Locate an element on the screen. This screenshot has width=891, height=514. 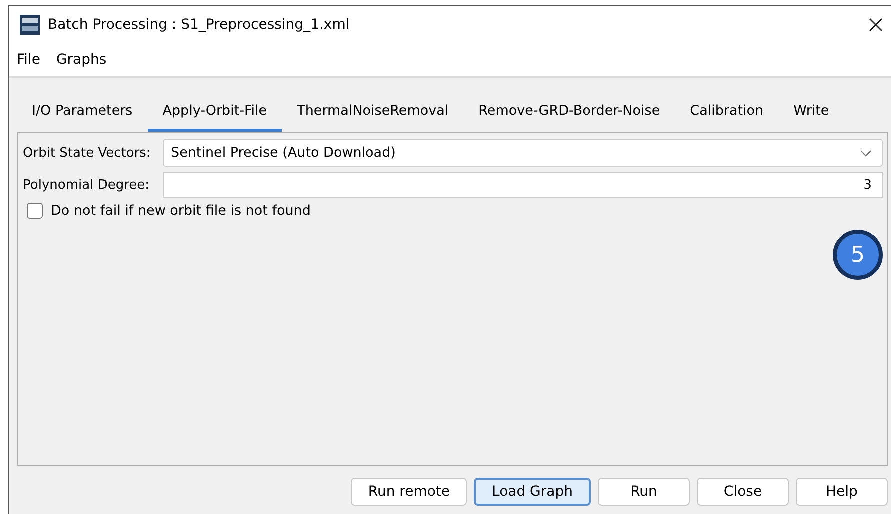
chevron-down-icon is located at coordinates (866, 153).